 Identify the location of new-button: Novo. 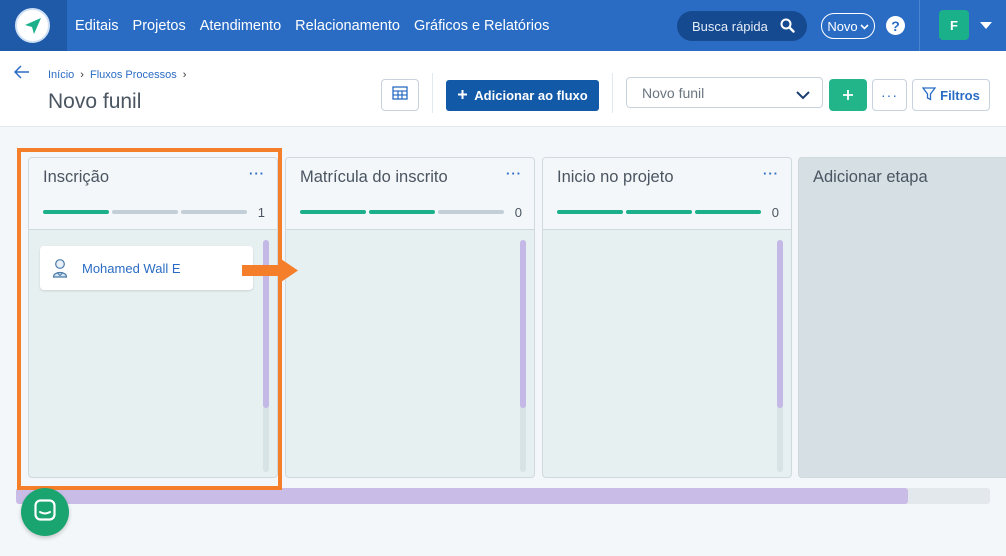
(848, 26).